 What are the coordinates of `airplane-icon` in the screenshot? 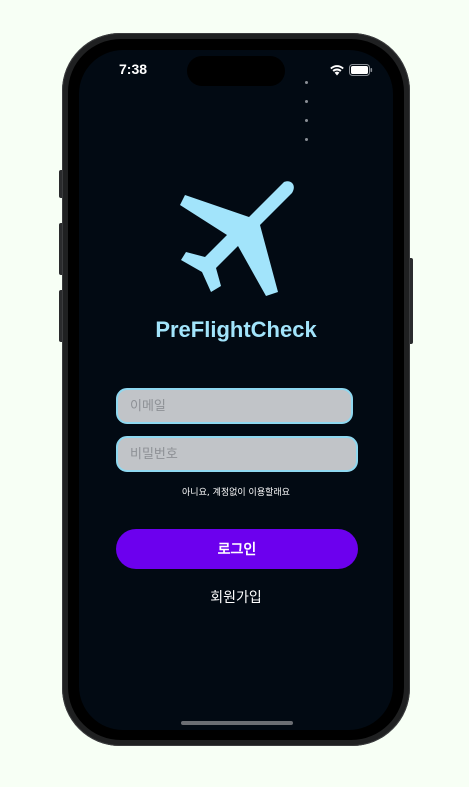 It's located at (237, 238).